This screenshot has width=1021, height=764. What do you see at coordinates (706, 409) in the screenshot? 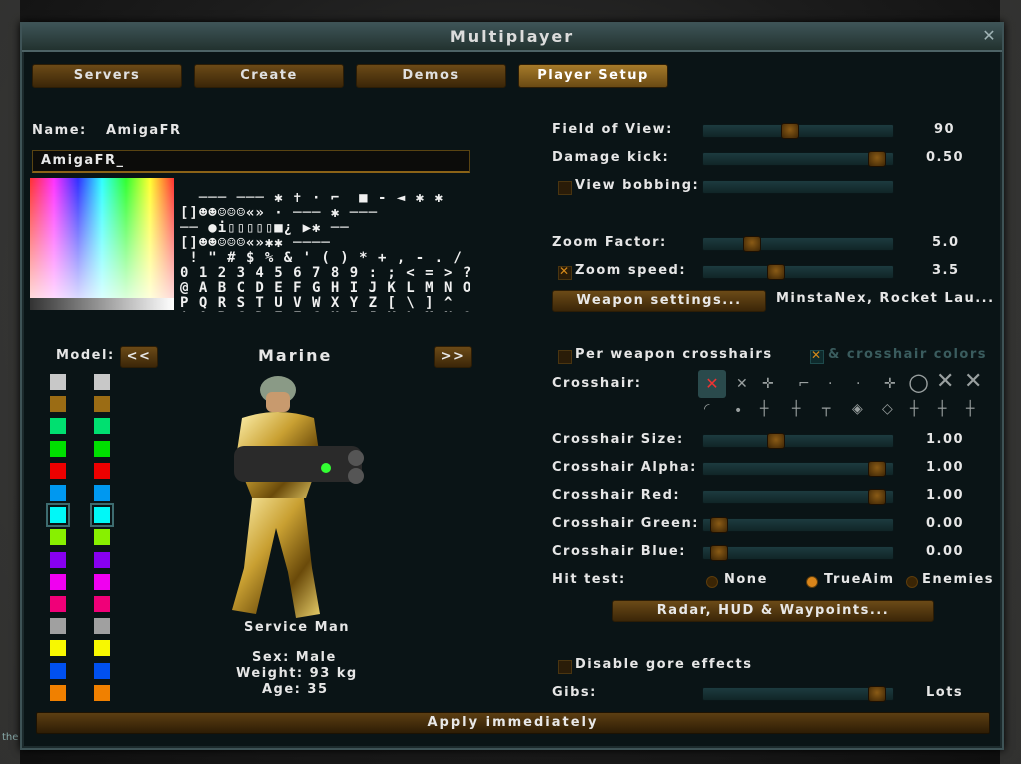
I see `crosshair-option-11: ◜` at bounding box center [706, 409].